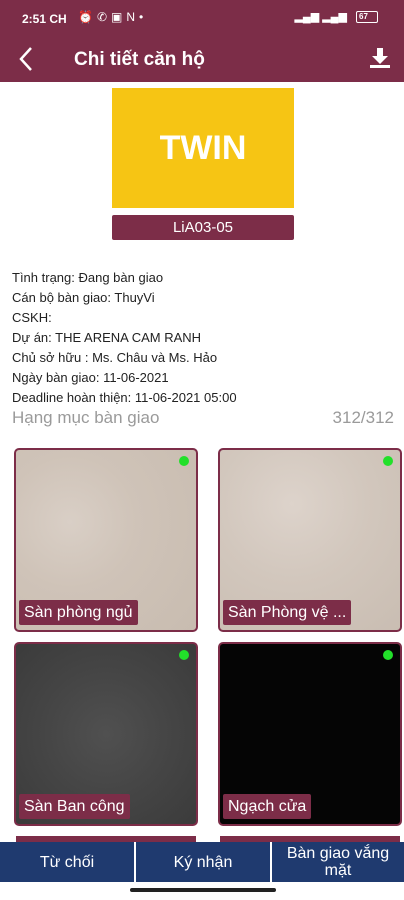  What do you see at coordinates (74, 806) in the screenshot?
I see `item-label: Sàn Ban công` at bounding box center [74, 806].